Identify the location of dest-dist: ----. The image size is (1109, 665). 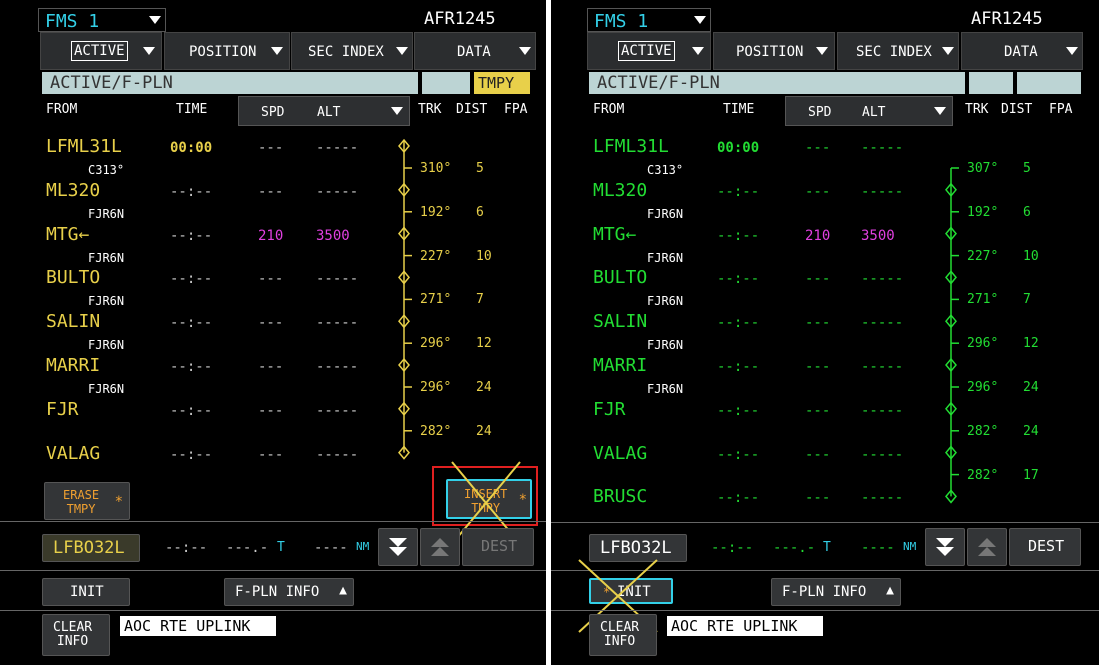
(331, 548).